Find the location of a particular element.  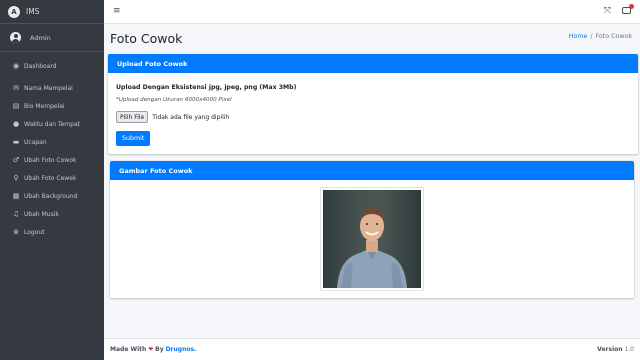

sidebar-item-logout: ⊗ Logout is located at coordinates (52, 232).